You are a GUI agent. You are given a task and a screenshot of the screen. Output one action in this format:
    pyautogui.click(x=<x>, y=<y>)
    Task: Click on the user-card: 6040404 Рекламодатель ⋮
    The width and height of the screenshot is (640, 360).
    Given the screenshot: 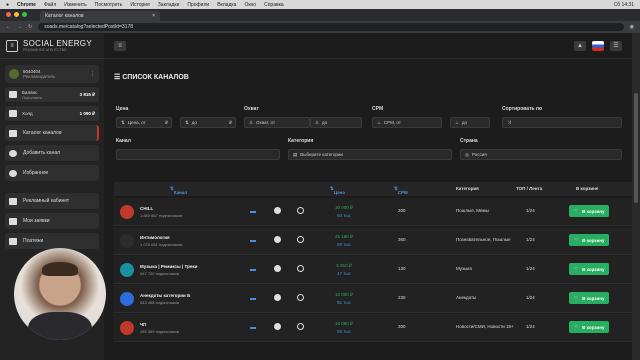 What is the action you would take?
    pyautogui.click(x=52, y=74)
    